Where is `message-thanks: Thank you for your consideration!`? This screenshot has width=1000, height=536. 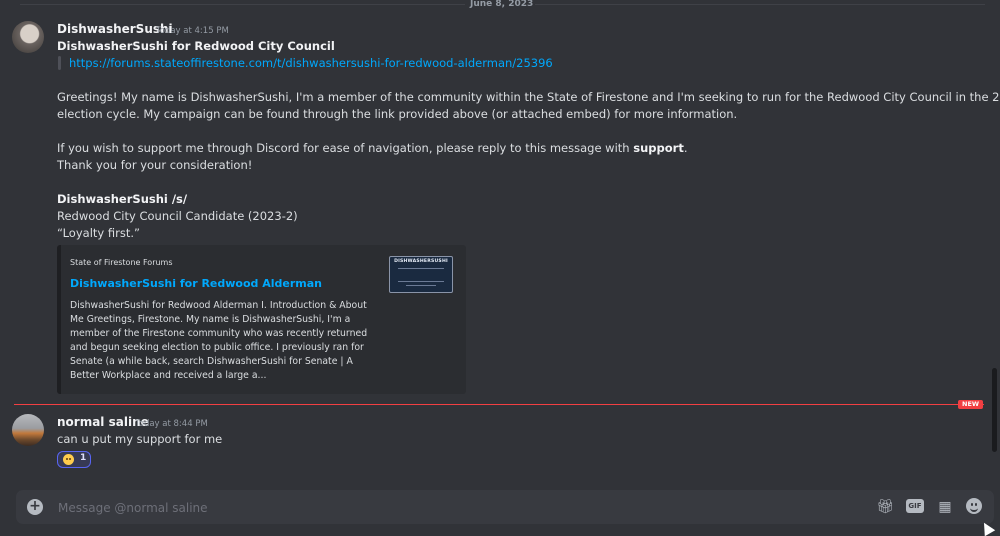 message-thanks: Thank you for your consideration! is located at coordinates (155, 165).